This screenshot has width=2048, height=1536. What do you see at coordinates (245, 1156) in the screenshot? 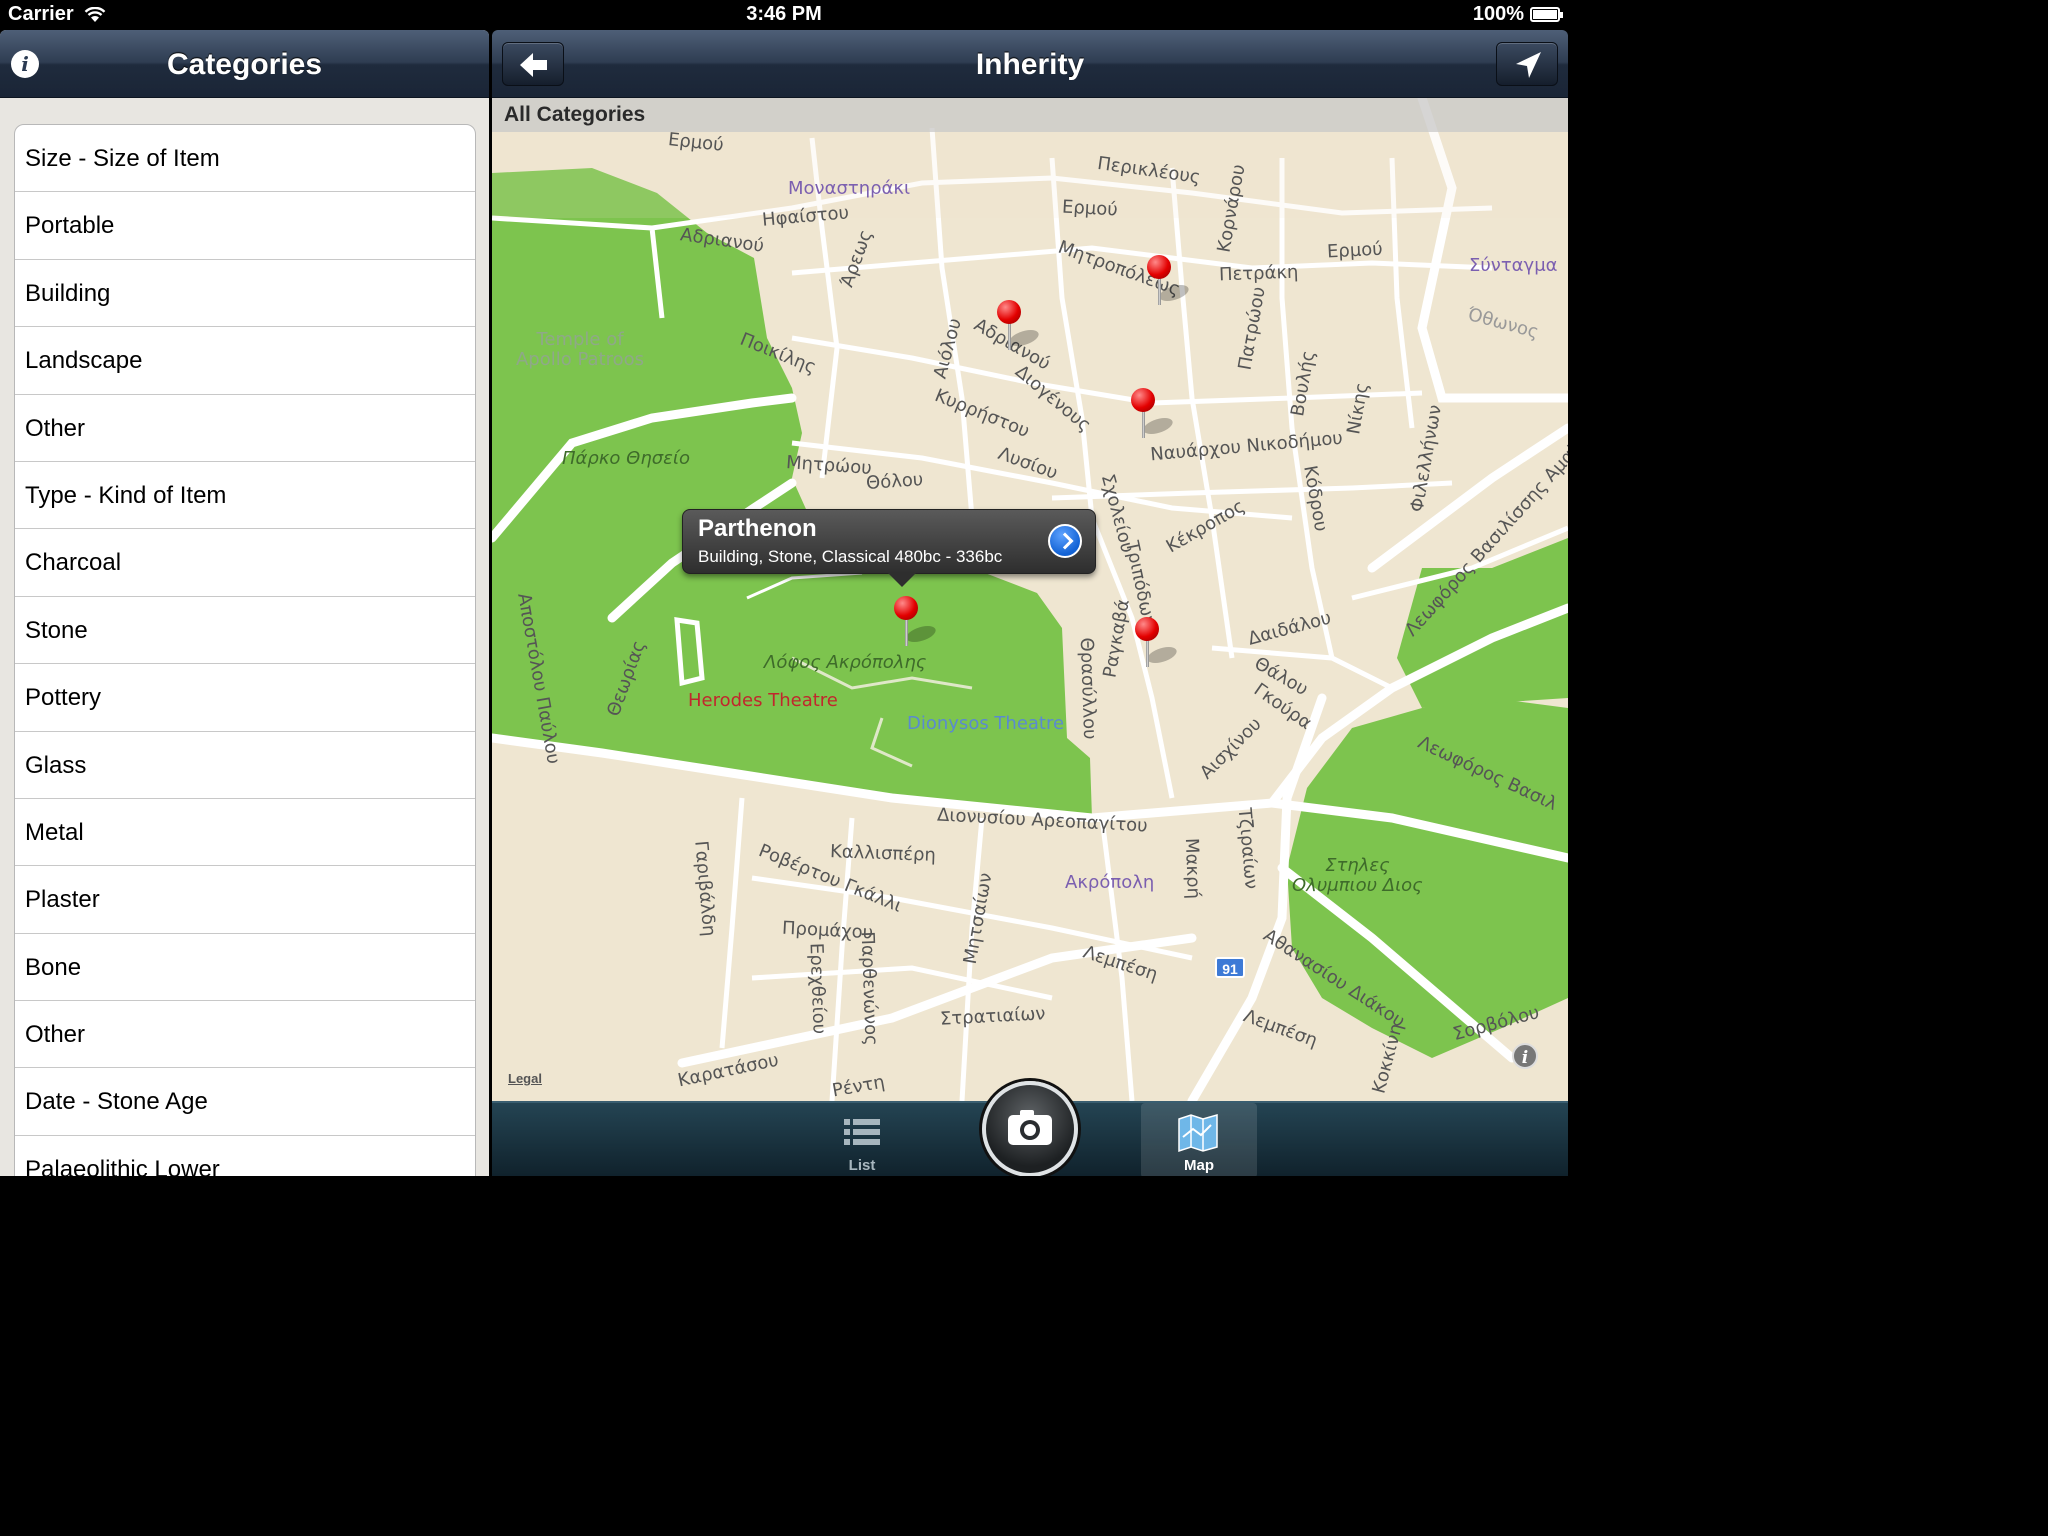
I see `category-row: Palaeolithic Lower` at bounding box center [245, 1156].